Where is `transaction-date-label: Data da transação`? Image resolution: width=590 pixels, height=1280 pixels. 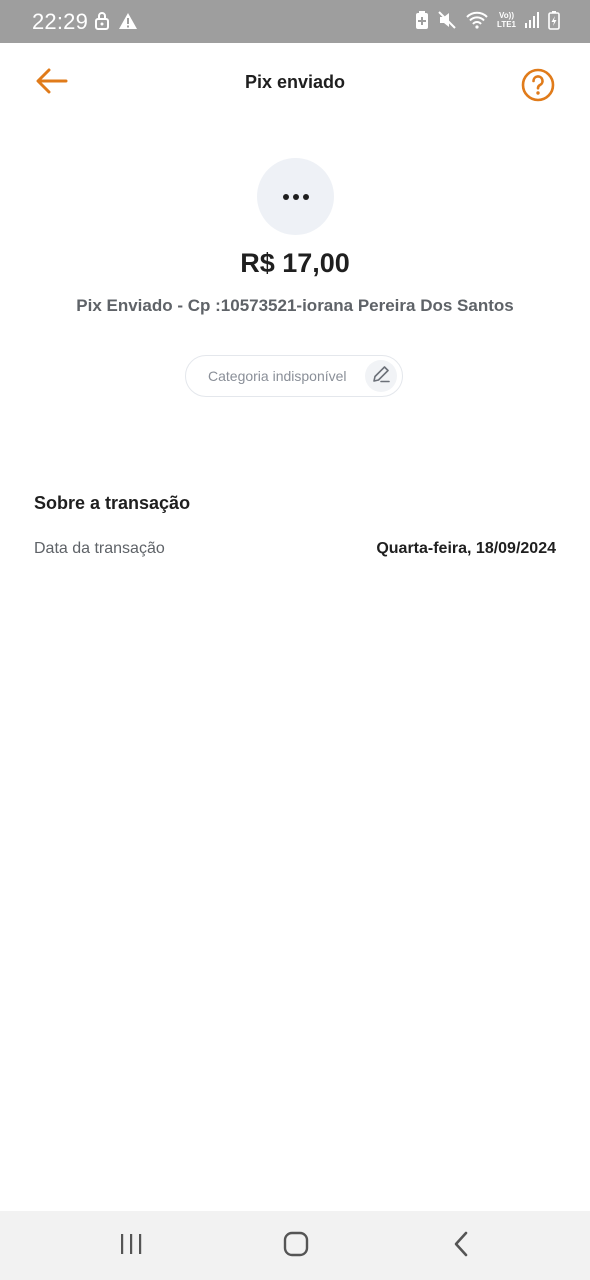 transaction-date-label: Data da transação is located at coordinates (99, 548).